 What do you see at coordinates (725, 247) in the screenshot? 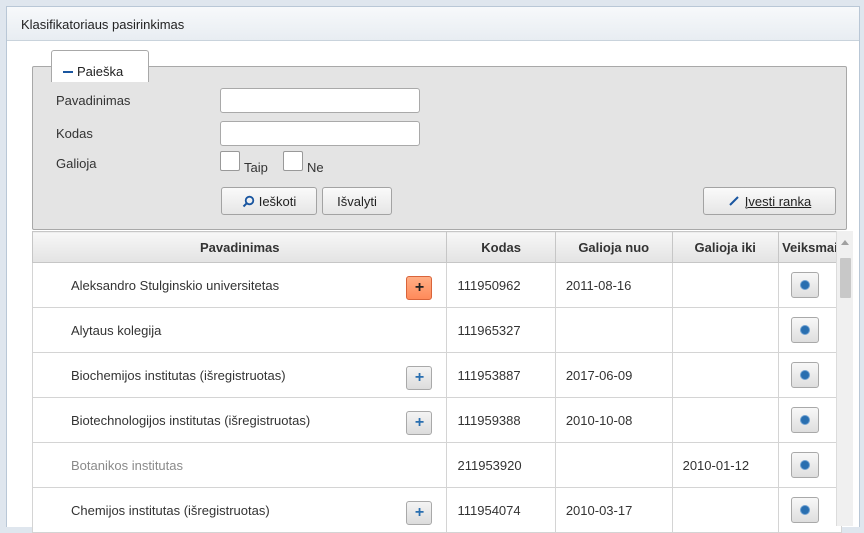
I see `column-header-valid-to: Galioja iki` at bounding box center [725, 247].